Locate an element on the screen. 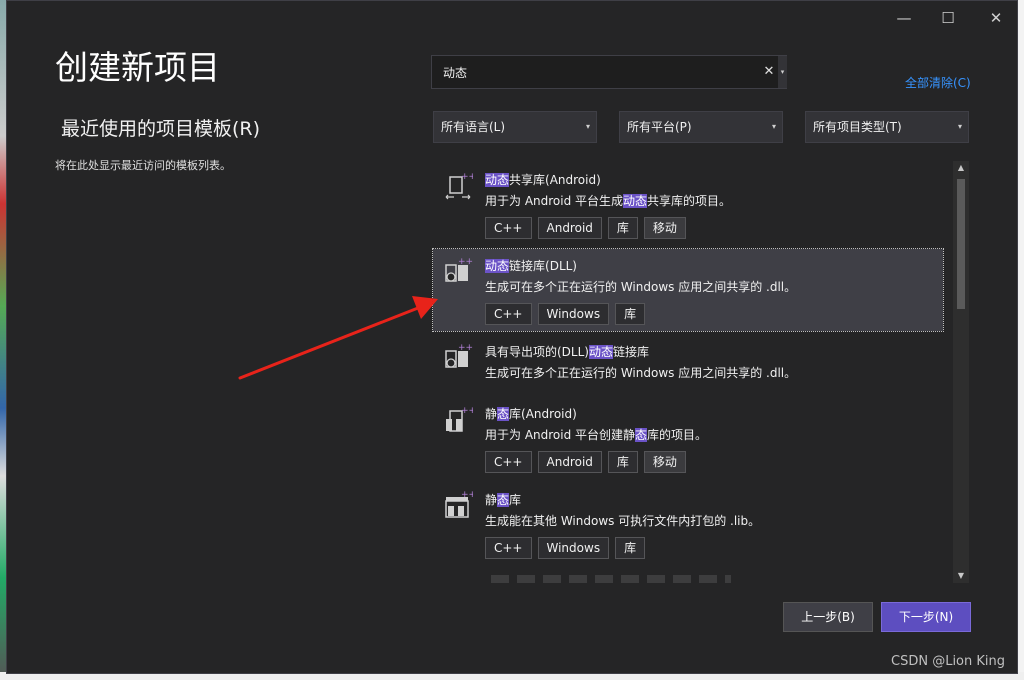 The image size is (1024, 680). next-button: 下一步(N) is located at coordinates (926, 617).